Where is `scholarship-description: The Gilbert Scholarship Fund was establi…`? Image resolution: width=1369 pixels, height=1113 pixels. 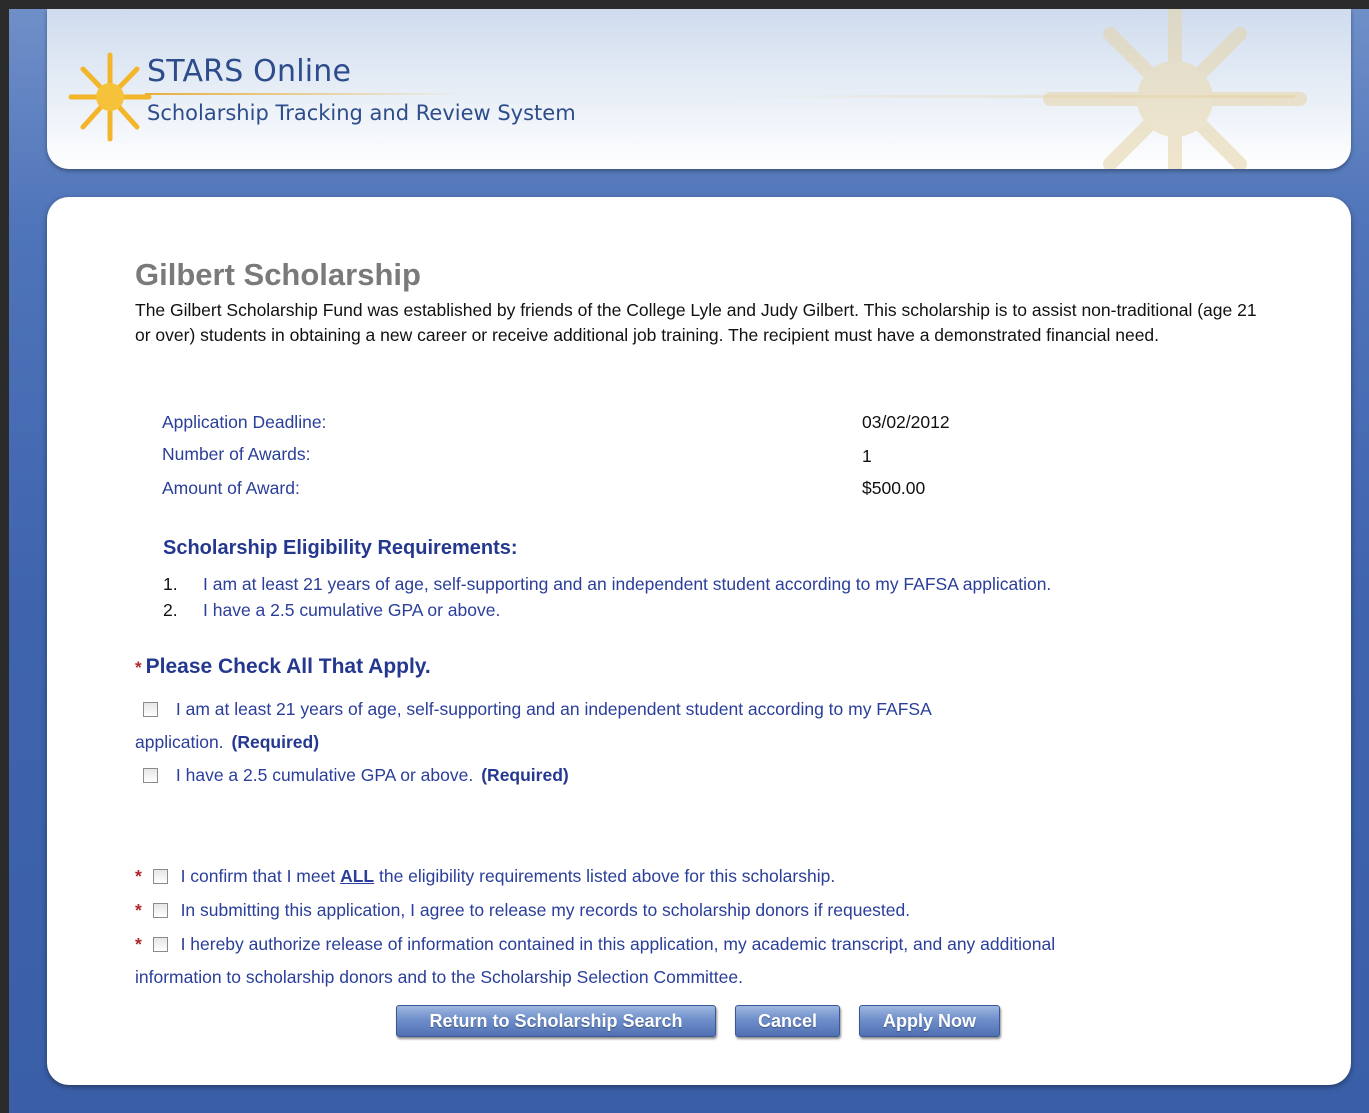
scholarship-description: The Gilbert Scholarship Fund was establi… is located at coordinates (696, 322).